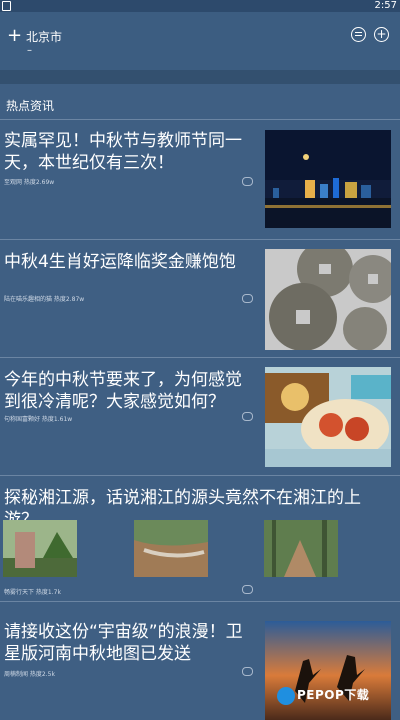 The image size is (400, 720). Describe the element at coordinates (44, 299) in the screenshot. I see `news-meta: 陆在喵乐趣相的猫 热度2.87w` at that location.